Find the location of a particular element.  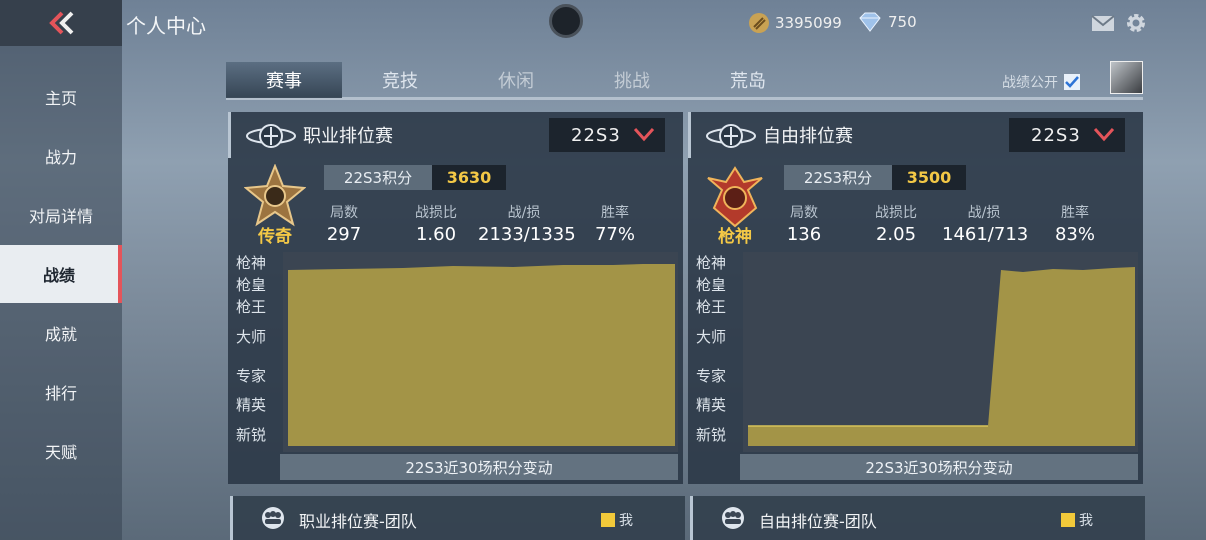

rank-name: 传奇 is located at coordinates (275, 237).